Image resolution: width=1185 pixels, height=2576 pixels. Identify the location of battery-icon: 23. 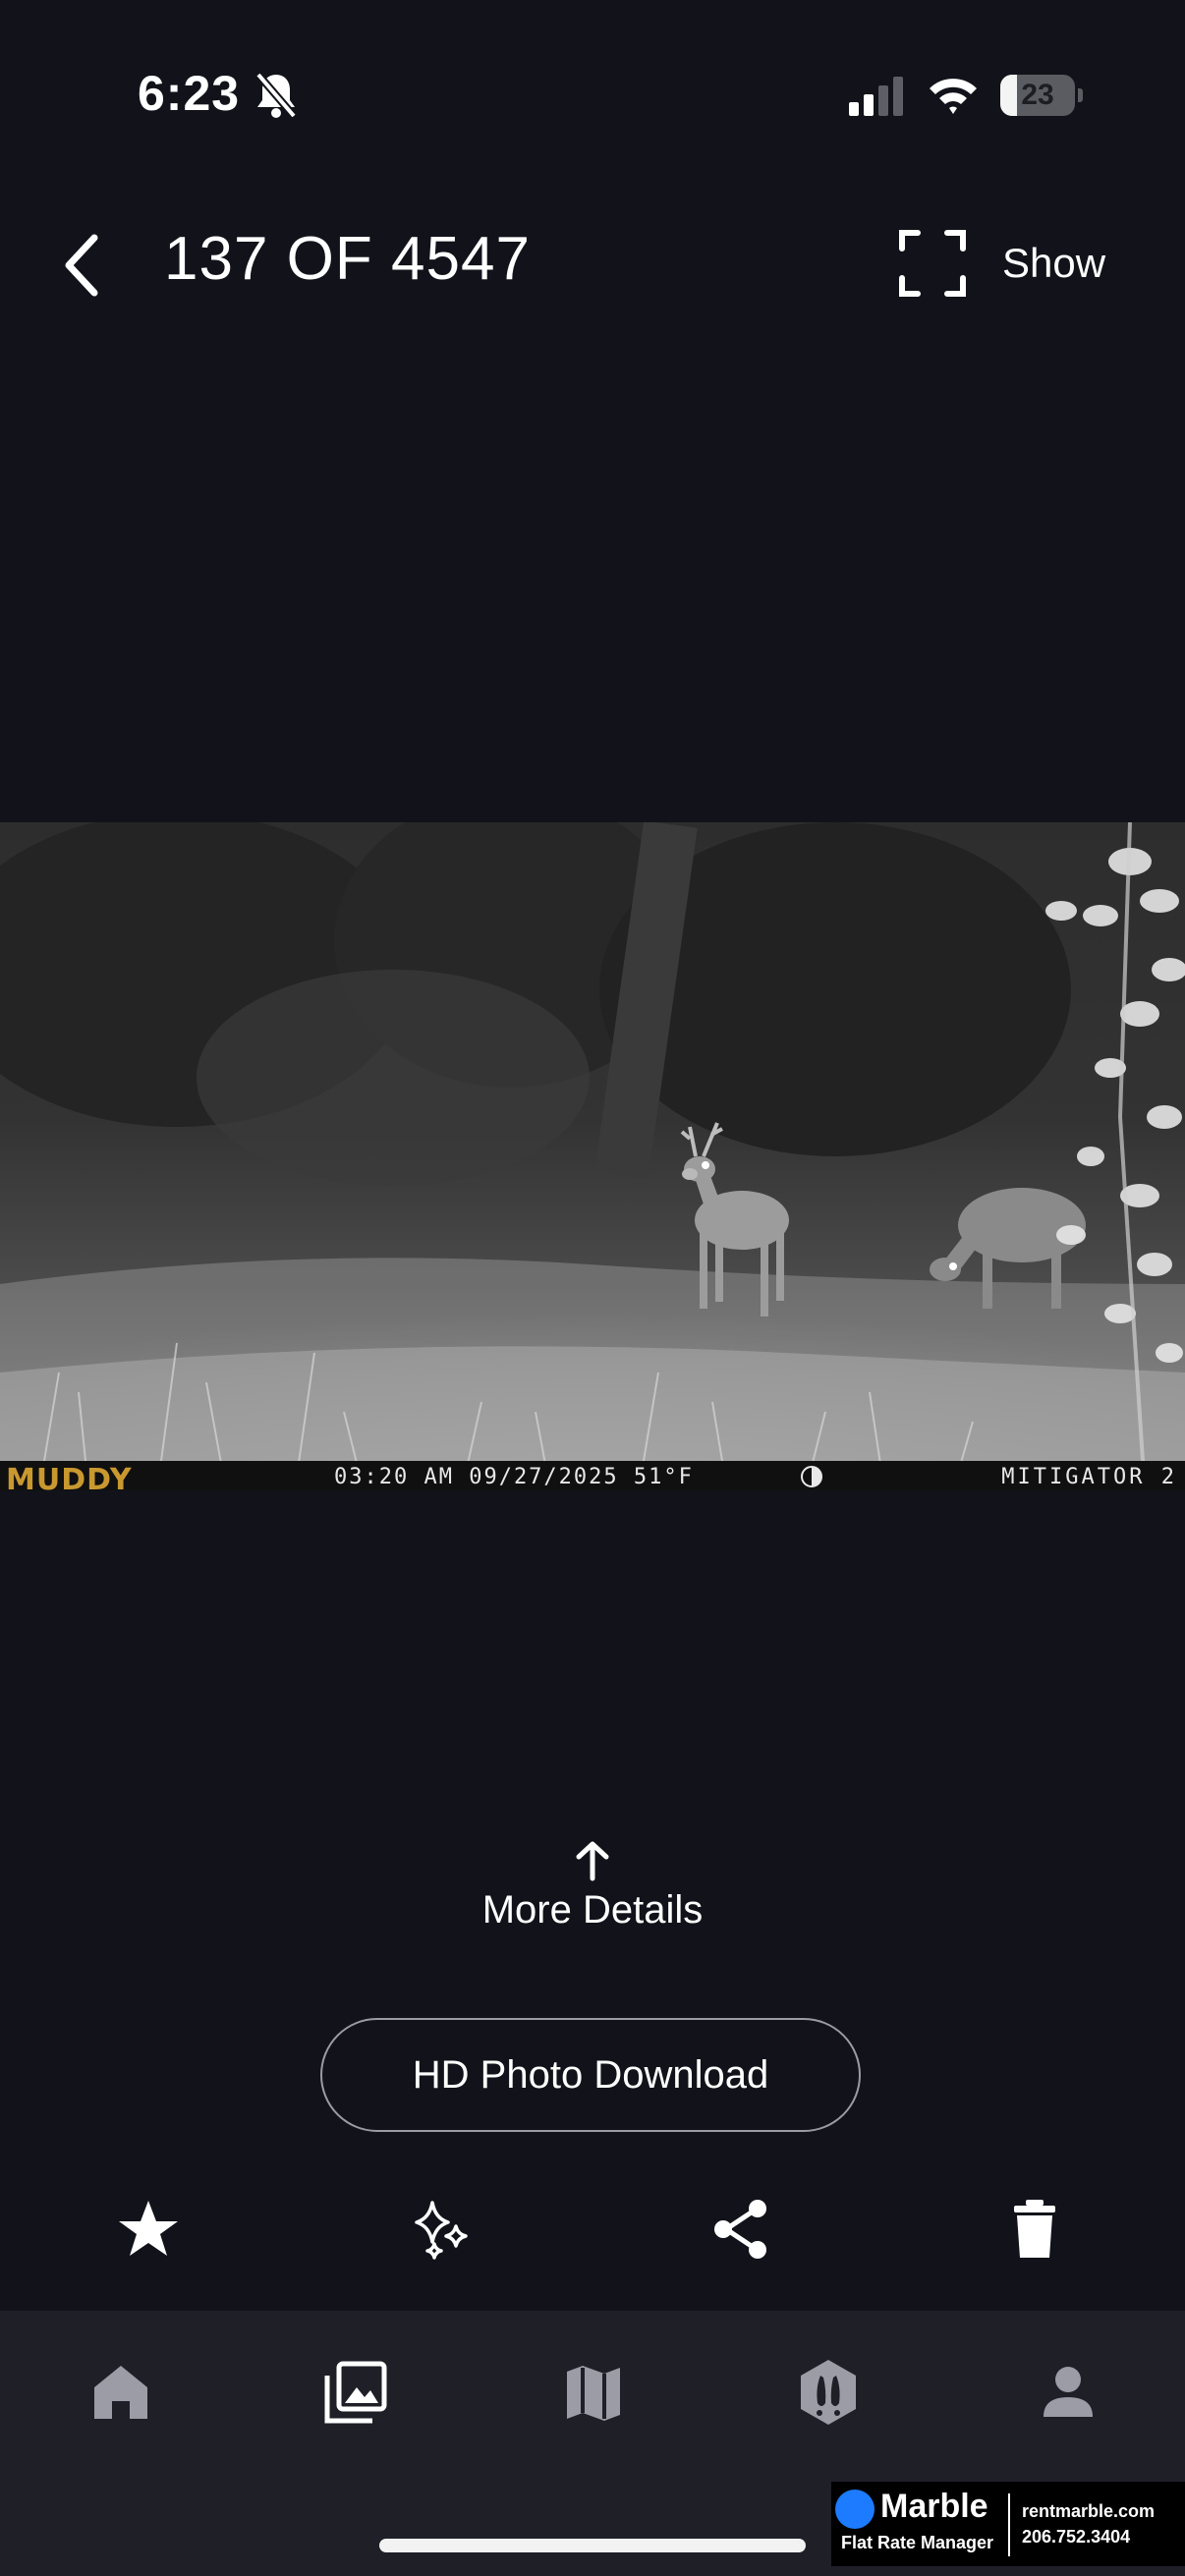
(1041, 95).